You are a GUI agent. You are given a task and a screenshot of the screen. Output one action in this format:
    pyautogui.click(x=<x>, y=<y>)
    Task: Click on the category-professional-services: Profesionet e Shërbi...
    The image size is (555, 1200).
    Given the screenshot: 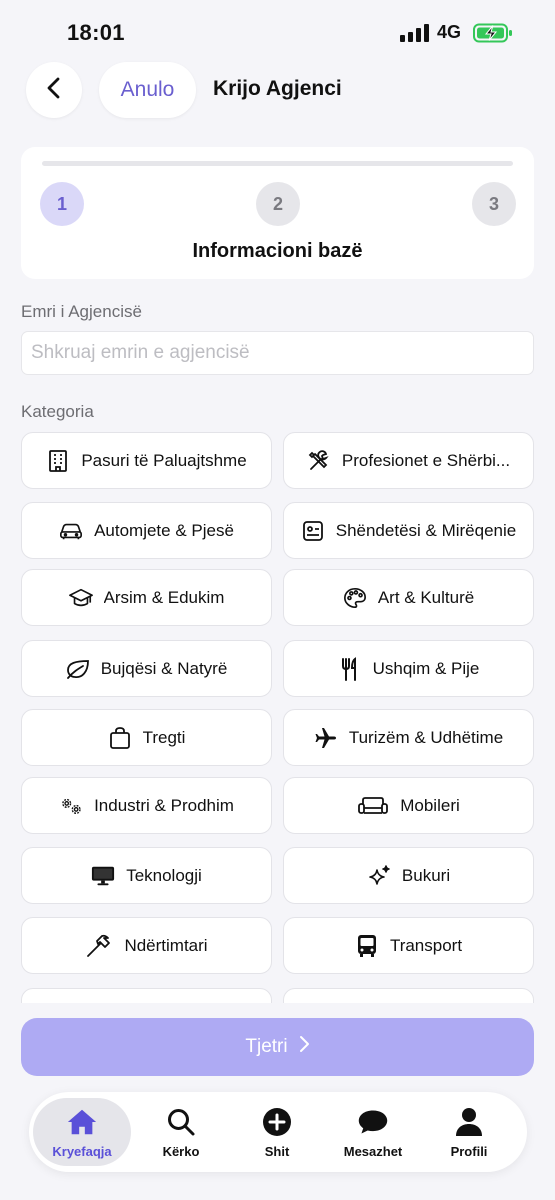 What is the action you would take?
    pyautogui.click(x=408, y=460)
    